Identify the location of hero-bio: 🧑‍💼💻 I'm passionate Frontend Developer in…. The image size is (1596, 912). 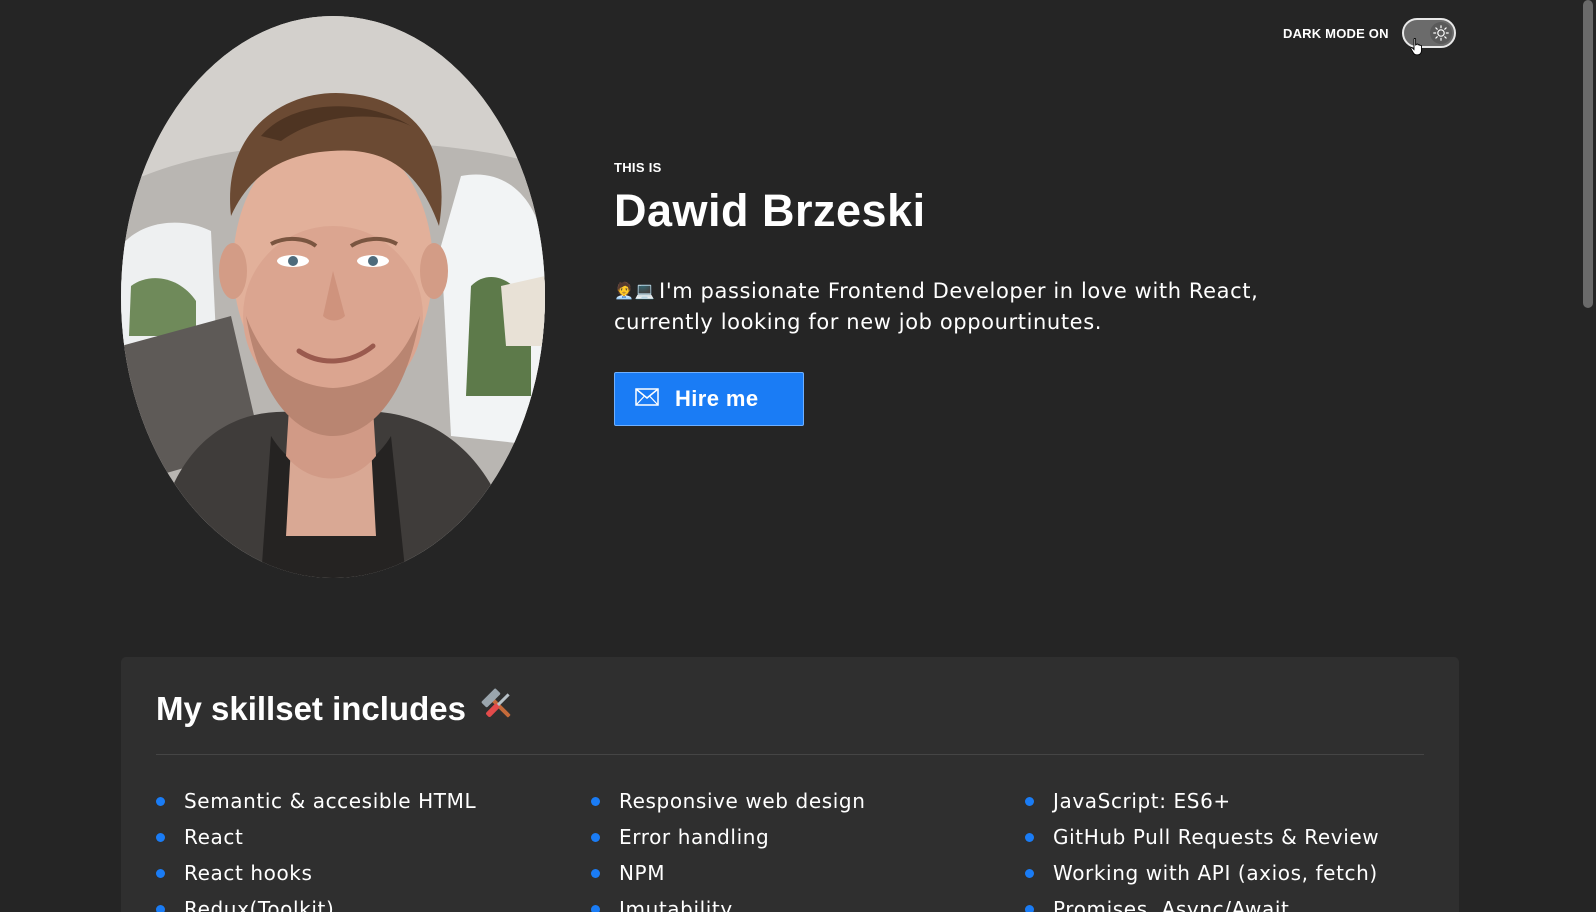
(959, 306).